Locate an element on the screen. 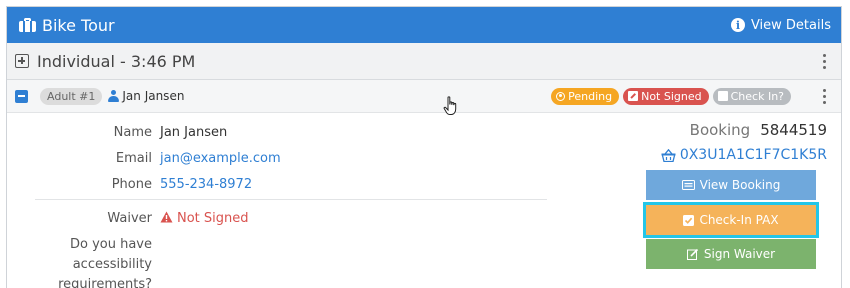  hand-pointer-icon is located at coordinates (450, 105).